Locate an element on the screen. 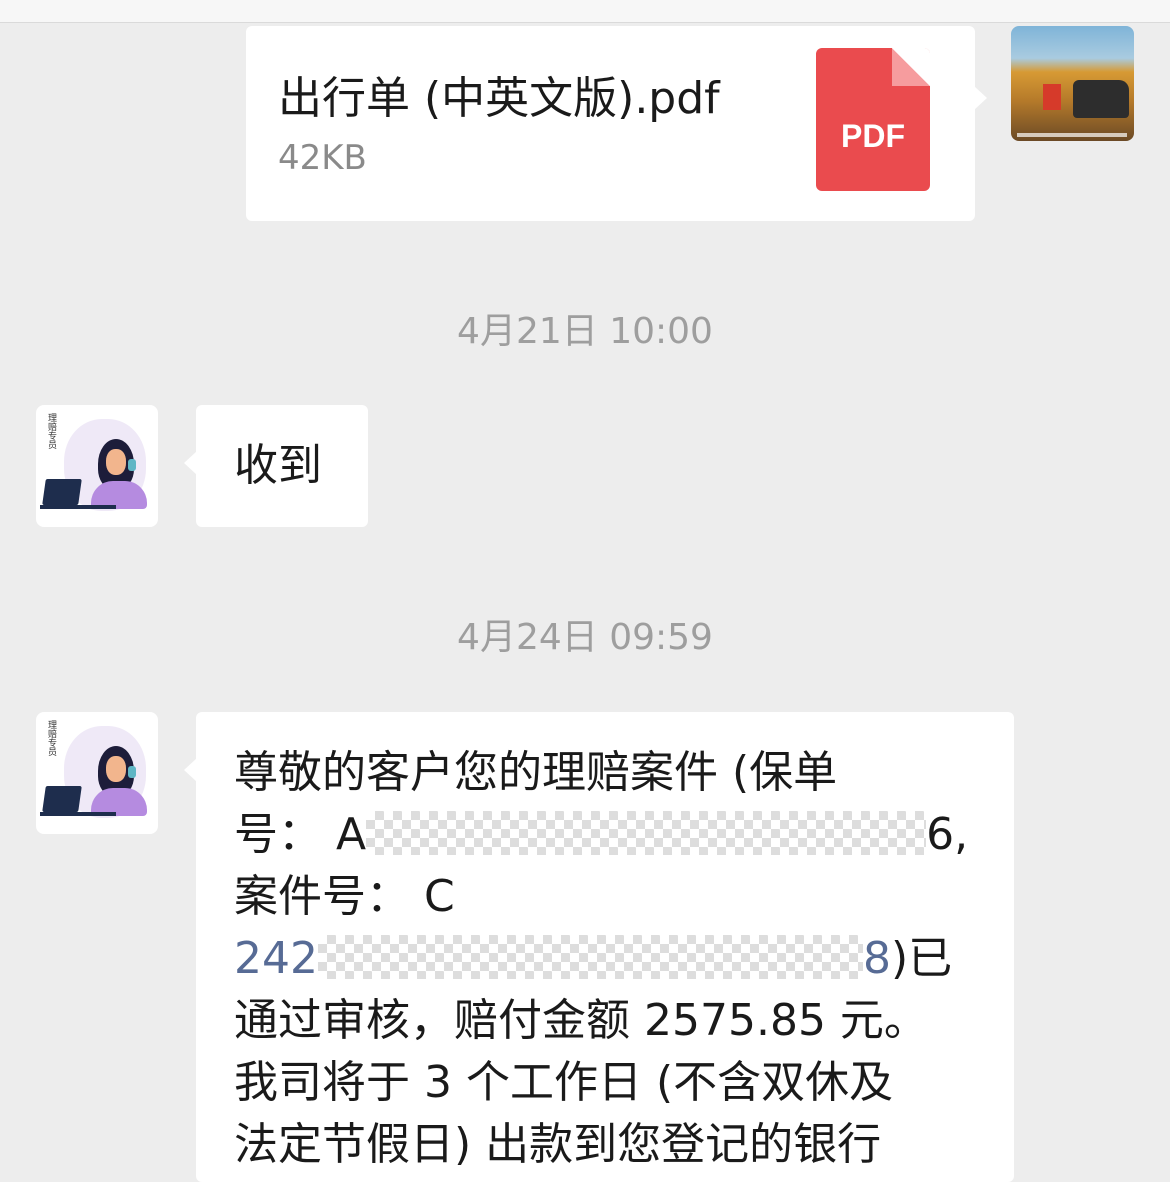  file-name: 出行单 (中英文版).pdf is located at coordinates (499, 98).